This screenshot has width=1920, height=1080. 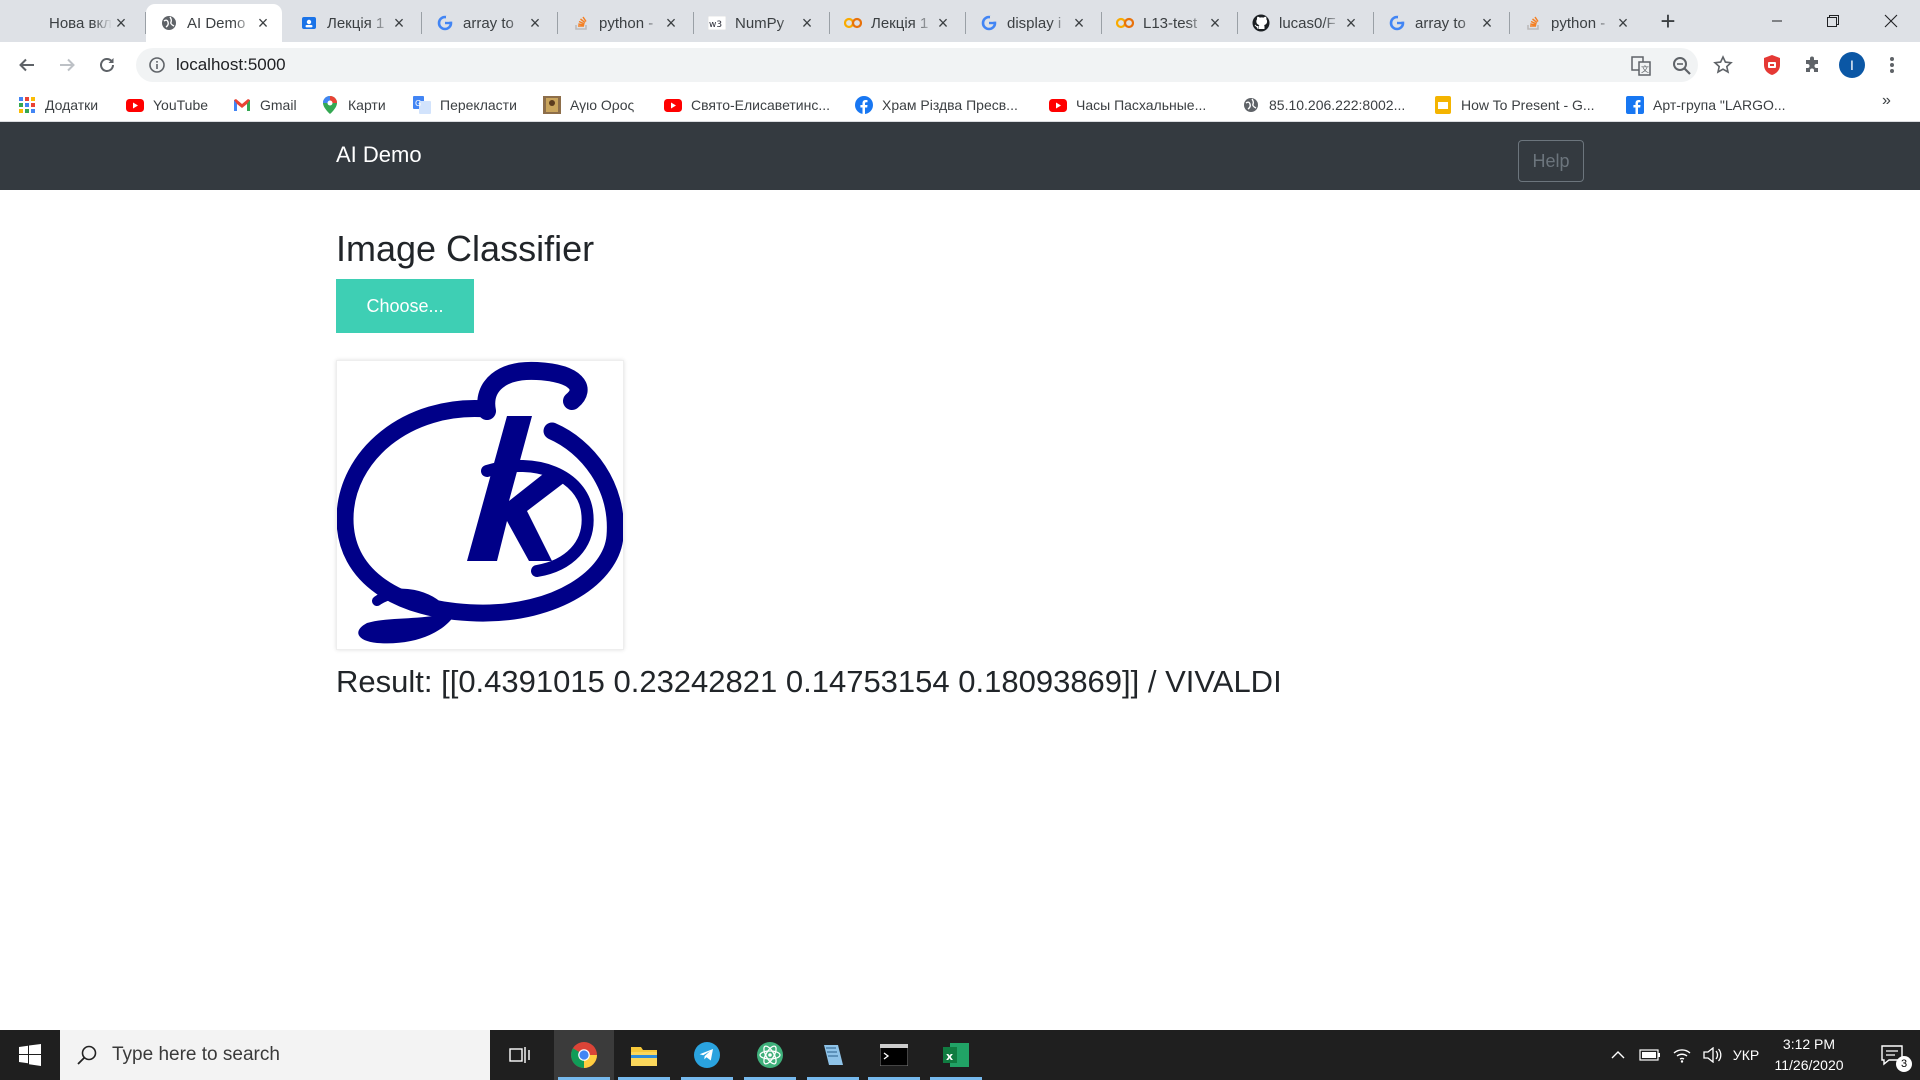 I want to click on tab-new-tab: Нова вкладка ×, so click(x=74, y=23).